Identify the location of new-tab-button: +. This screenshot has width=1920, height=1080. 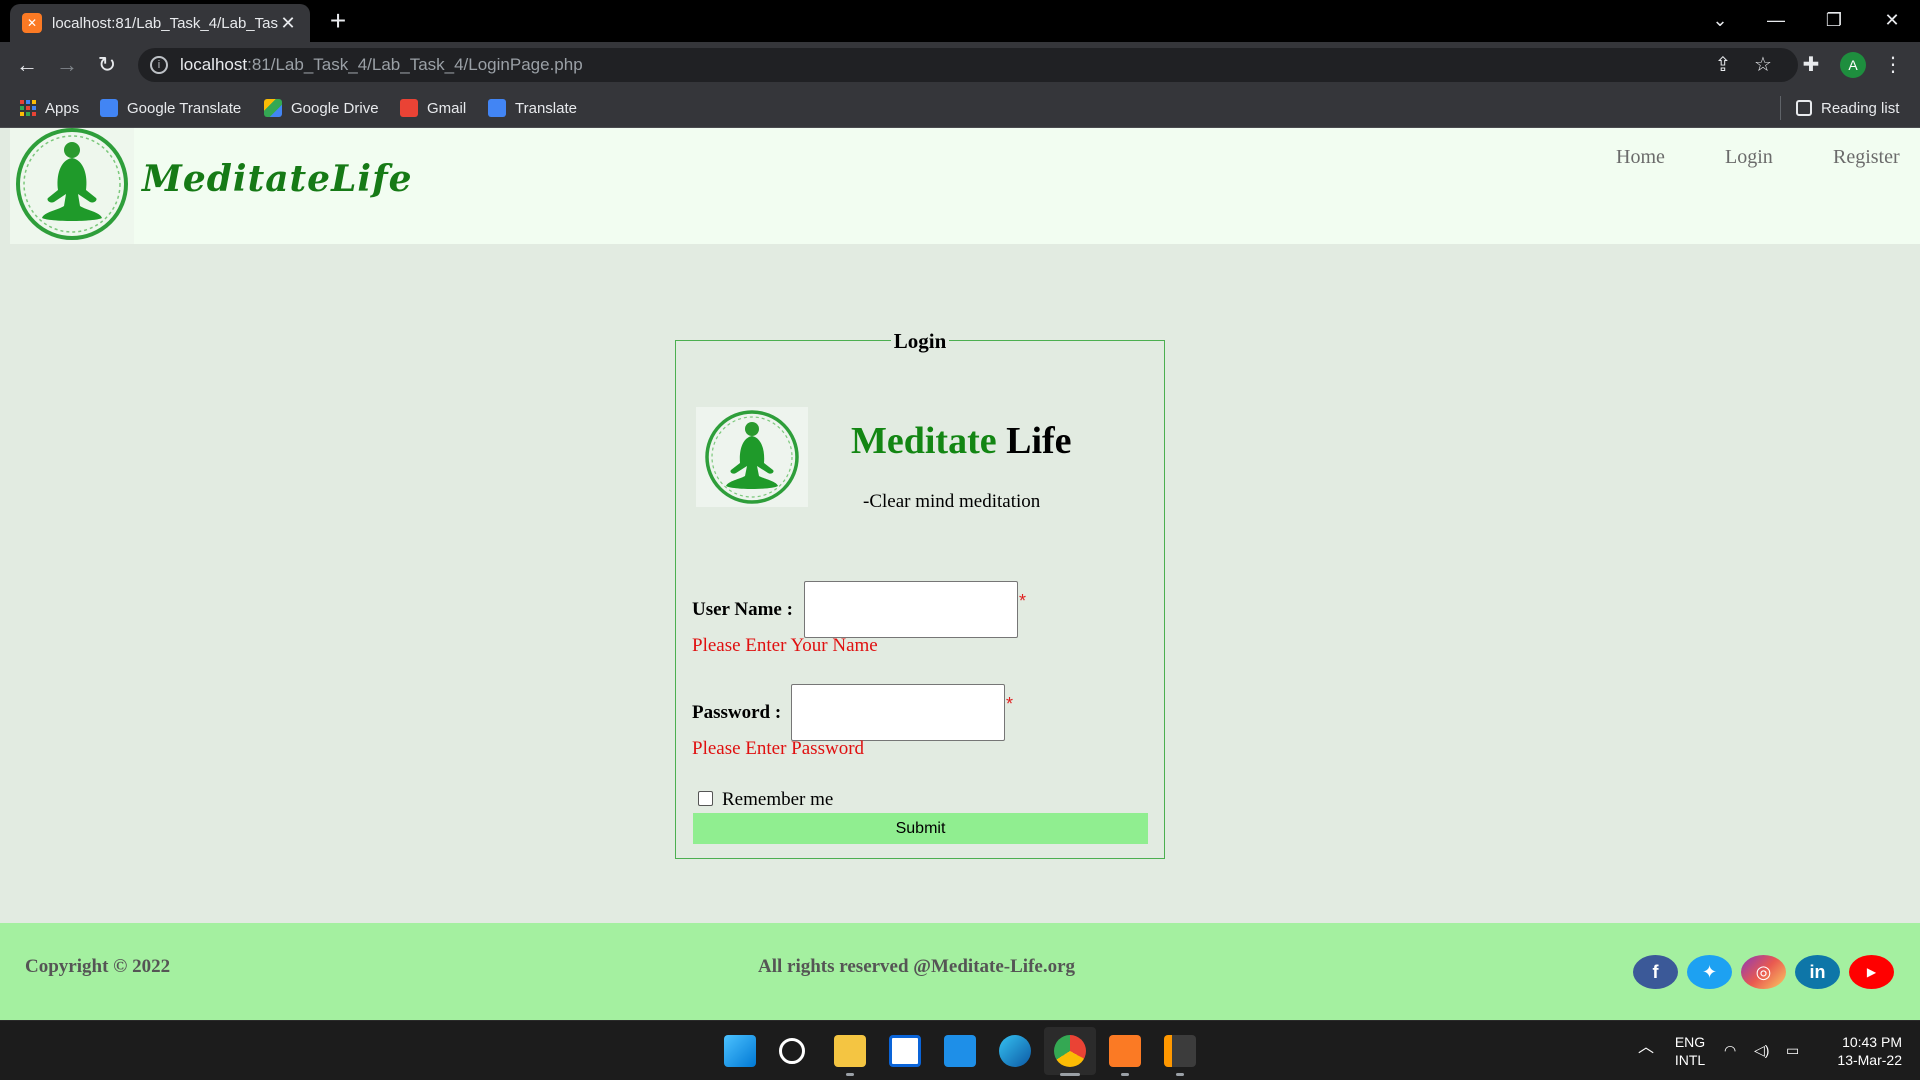
(338, 22).